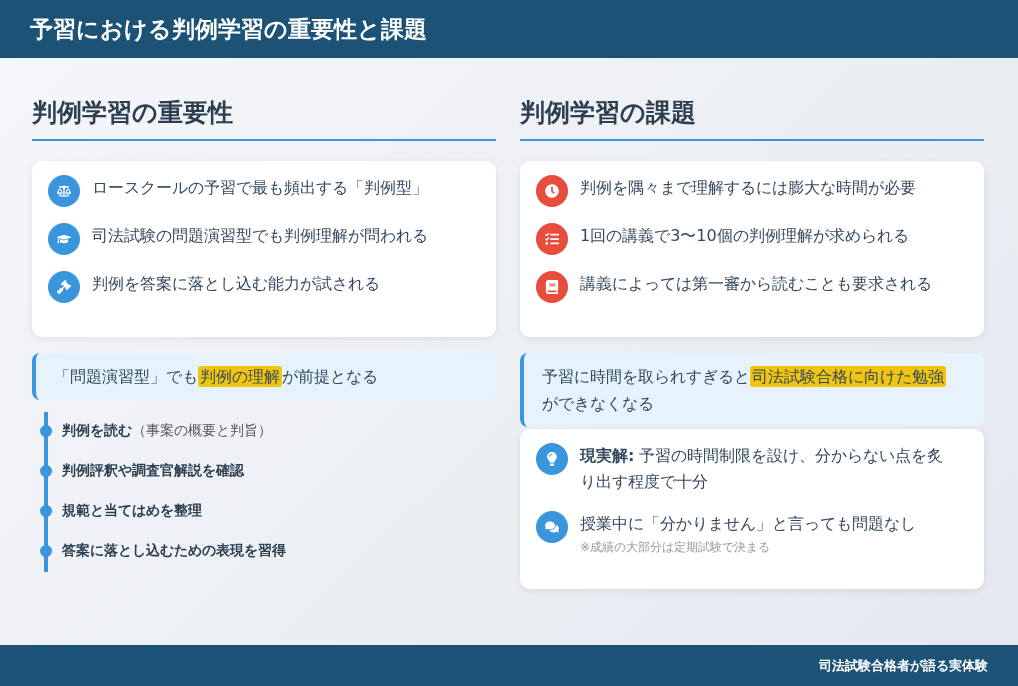  I want to click on graduation-cap-icon, so click(64, 239).